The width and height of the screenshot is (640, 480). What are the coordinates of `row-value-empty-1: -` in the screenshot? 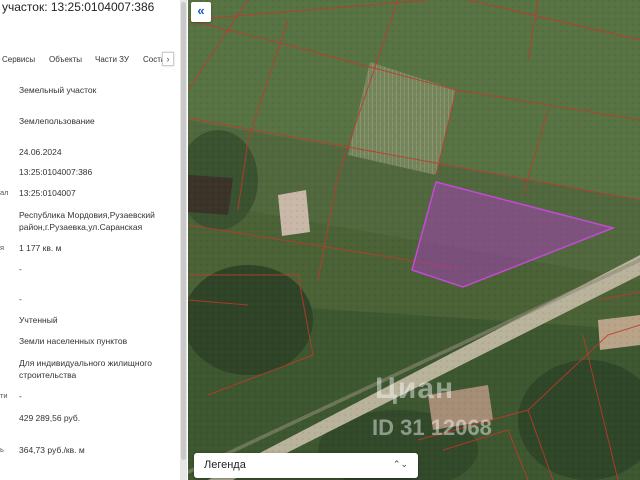 It's located at (20, 269).